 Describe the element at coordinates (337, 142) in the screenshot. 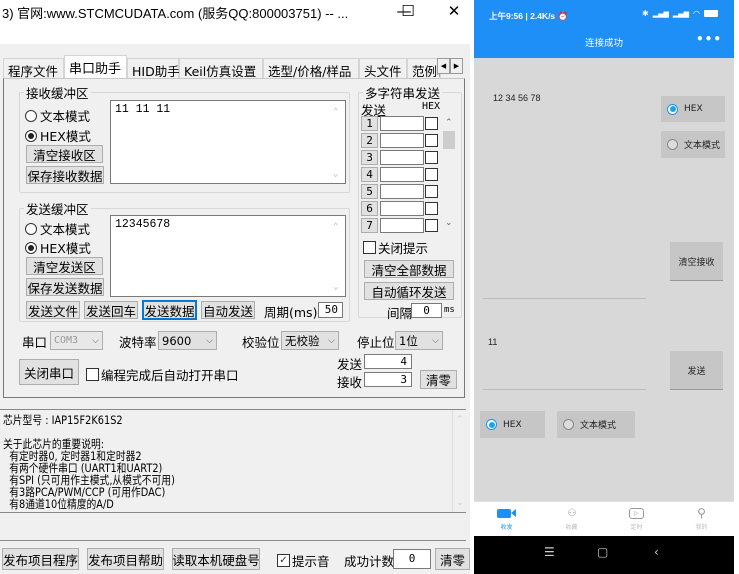

I see `receive-scrollbar: ⌃ ⌄` at that location.